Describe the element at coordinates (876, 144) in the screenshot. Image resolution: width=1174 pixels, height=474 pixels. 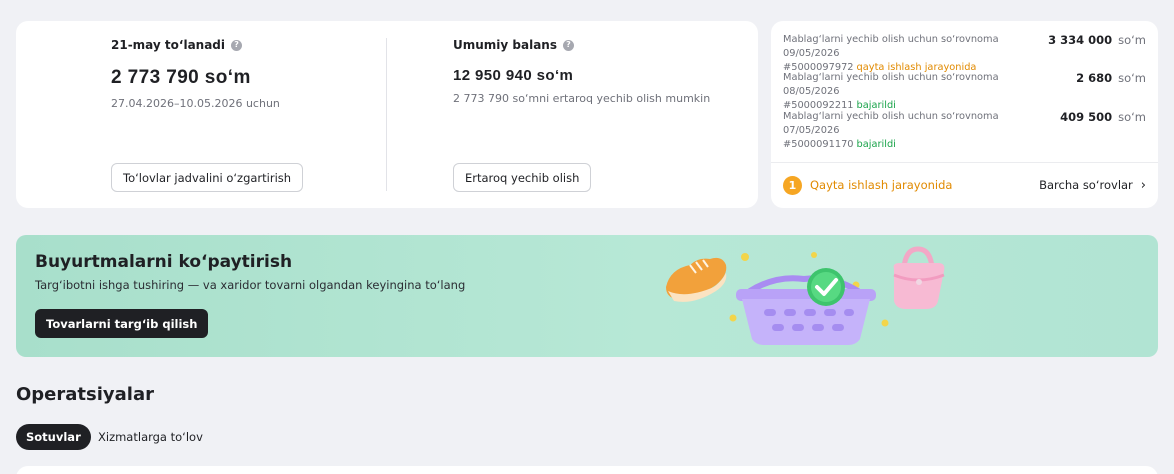
I see `request-status: bajarildi` at that location.